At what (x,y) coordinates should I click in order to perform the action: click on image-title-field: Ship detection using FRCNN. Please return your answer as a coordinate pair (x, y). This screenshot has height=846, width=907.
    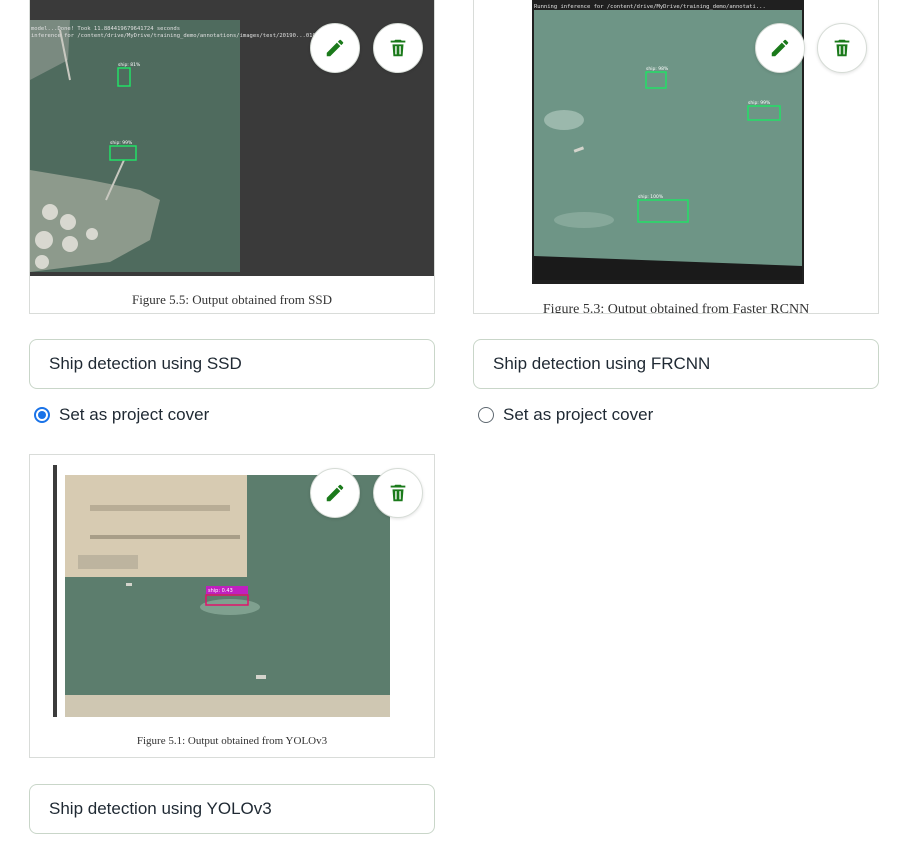
    Looking at the image, I should click on (676, 364).